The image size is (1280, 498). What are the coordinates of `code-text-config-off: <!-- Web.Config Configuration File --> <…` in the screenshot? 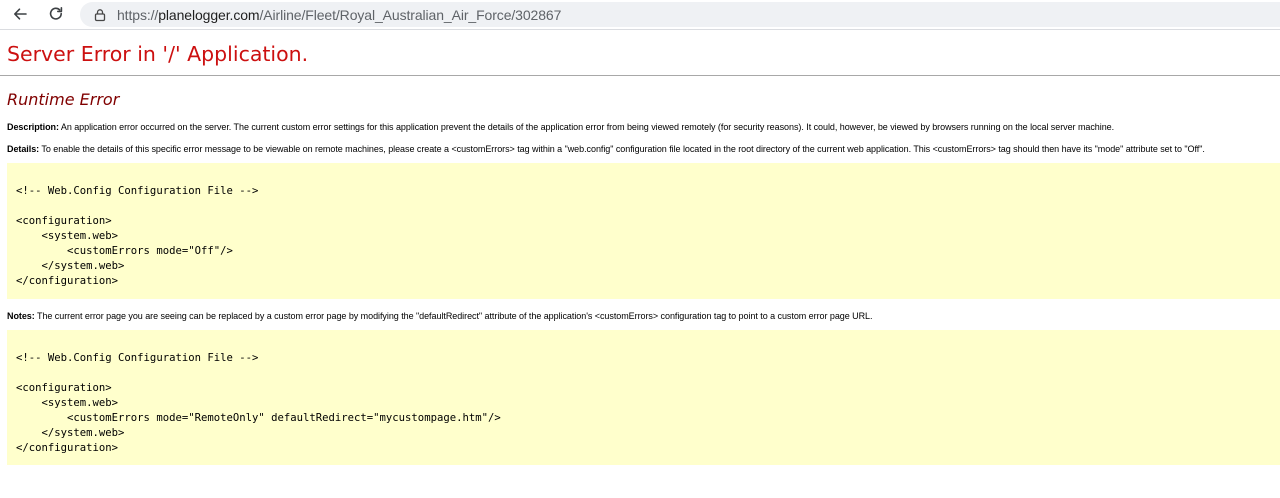 It's located at (137, 236).